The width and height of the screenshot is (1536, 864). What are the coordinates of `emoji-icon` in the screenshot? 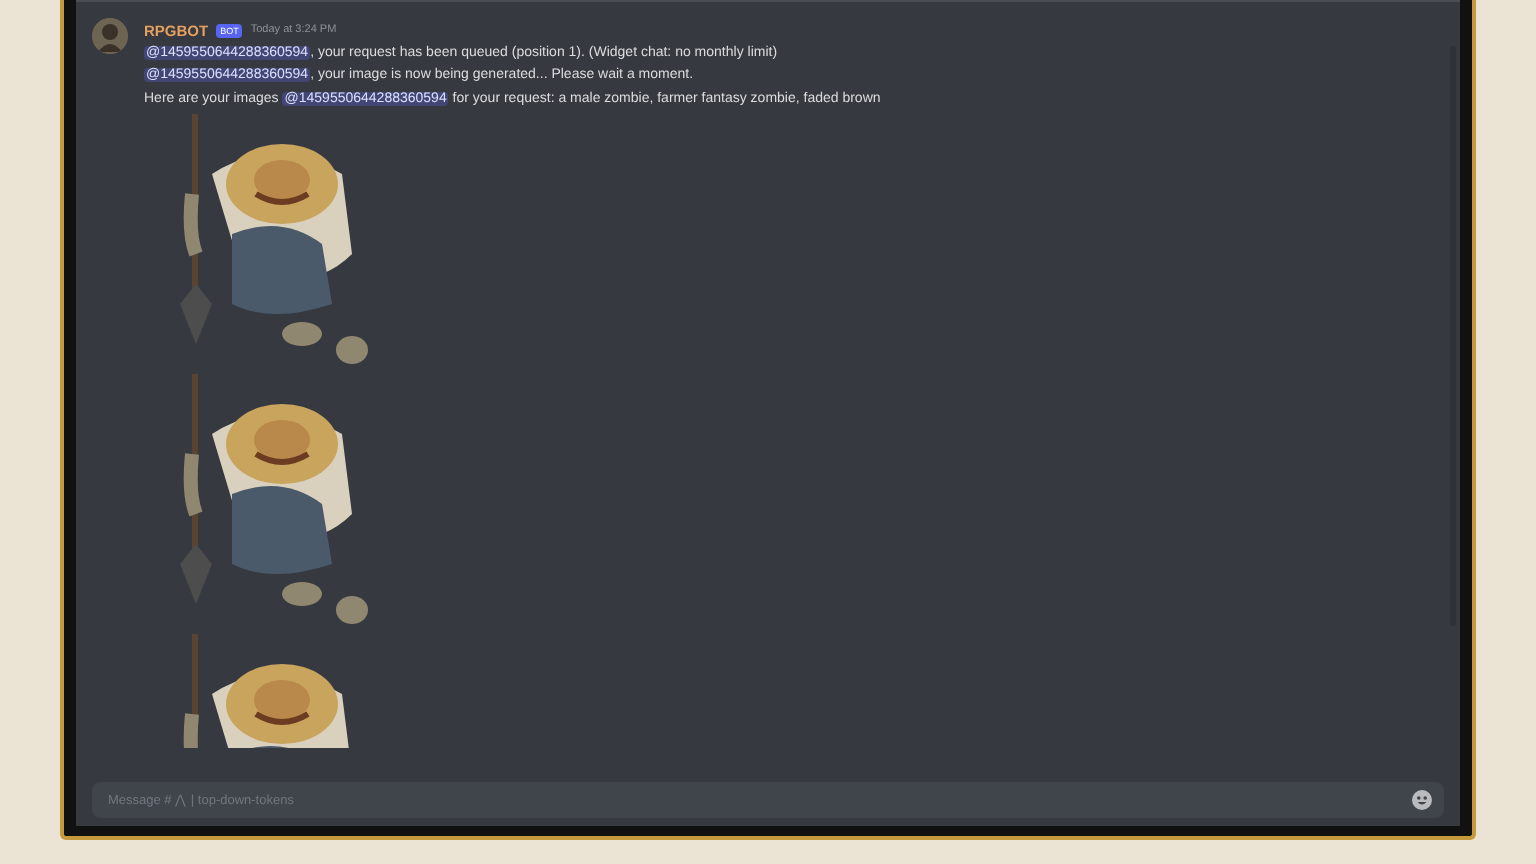 It's located at (1422, 800).